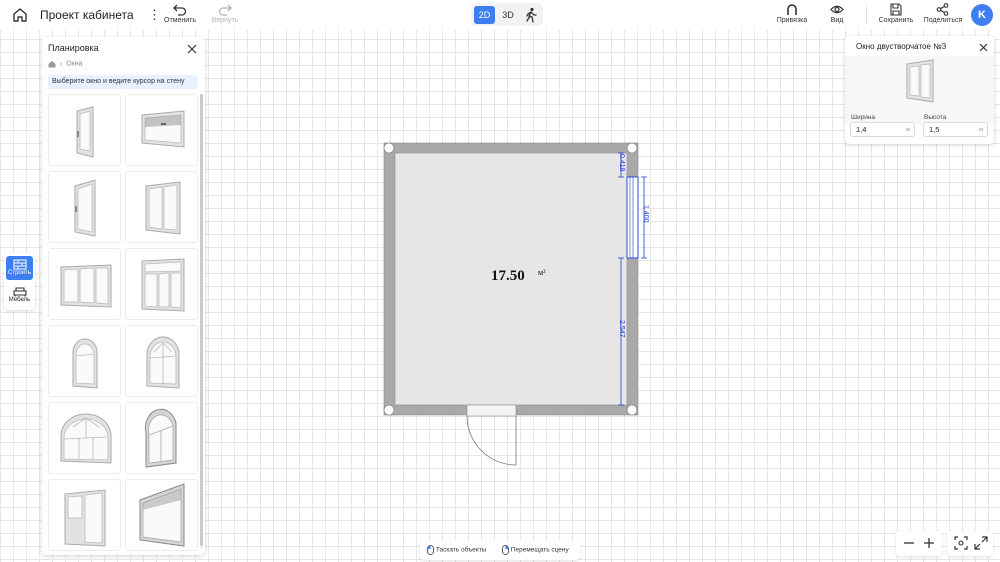 The image size is (1000, 562). What do you see at coordinates (180, 20) in the screenshot?
I see `undo-label: Отменить` at bounding box center [180, 20].